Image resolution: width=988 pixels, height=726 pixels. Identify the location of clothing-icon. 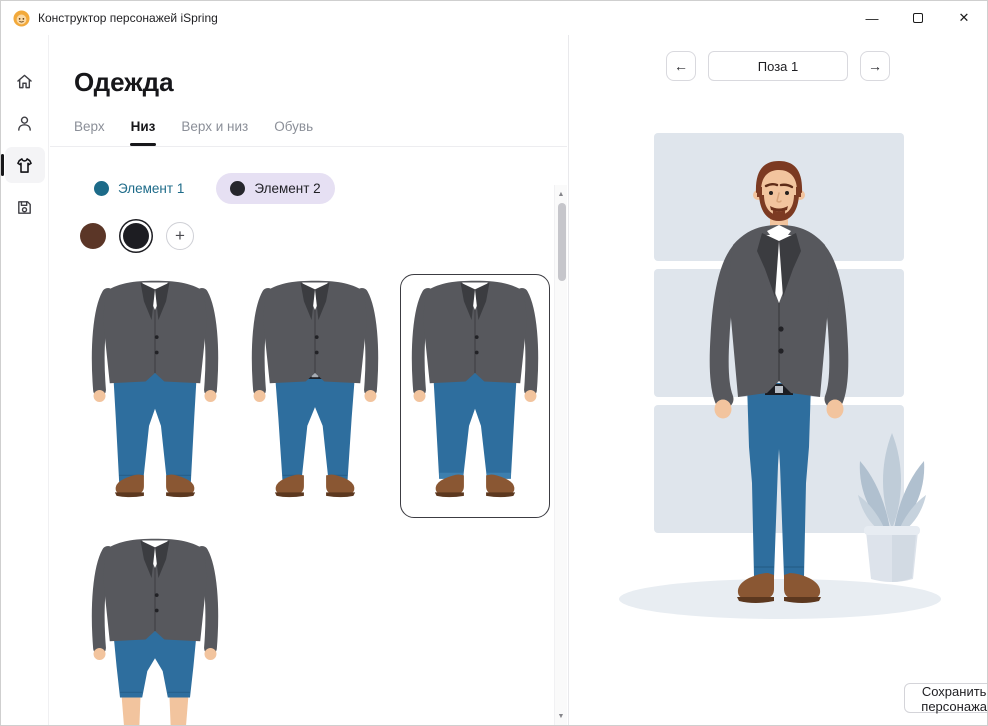
(24, 165).